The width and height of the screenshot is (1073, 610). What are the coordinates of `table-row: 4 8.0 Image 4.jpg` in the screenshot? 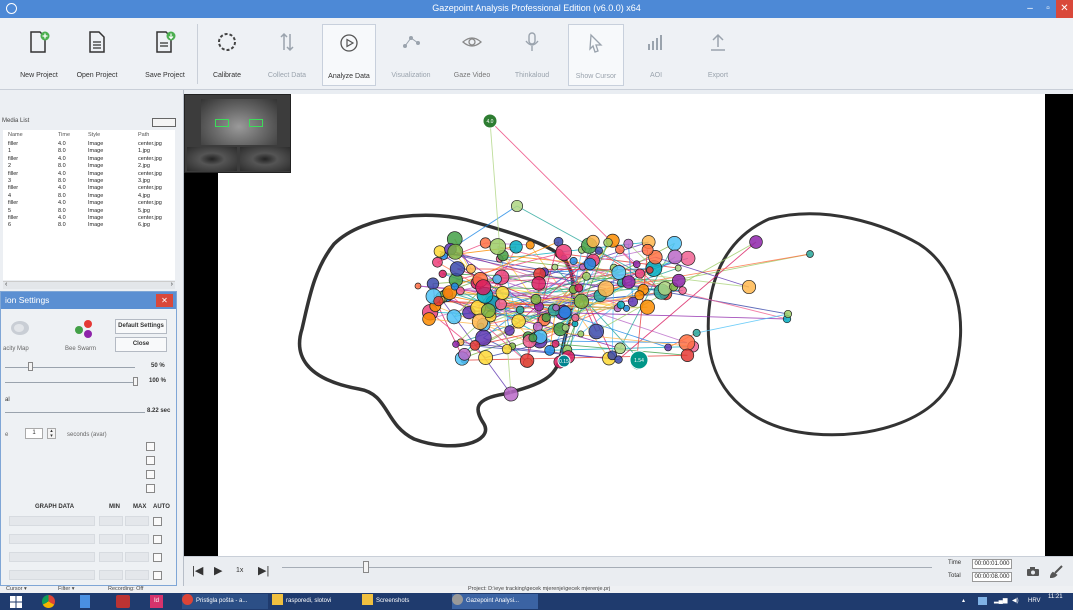 It's located at (89, 196).